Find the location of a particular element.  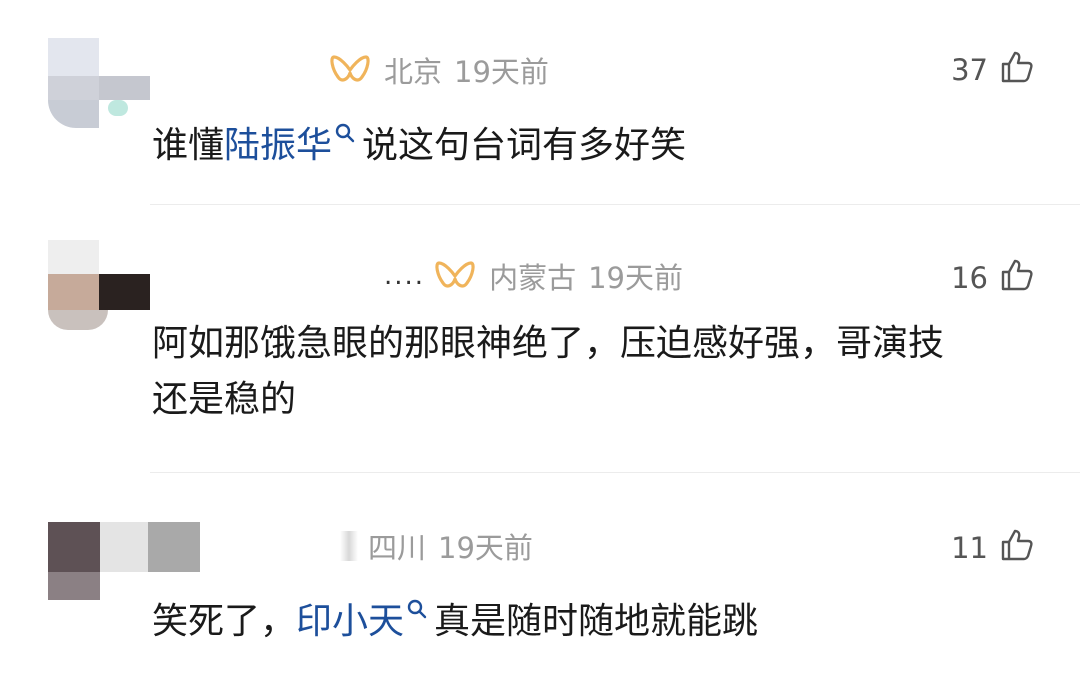

comment-location: 内蒙古 is located at coordinates (533, 278).